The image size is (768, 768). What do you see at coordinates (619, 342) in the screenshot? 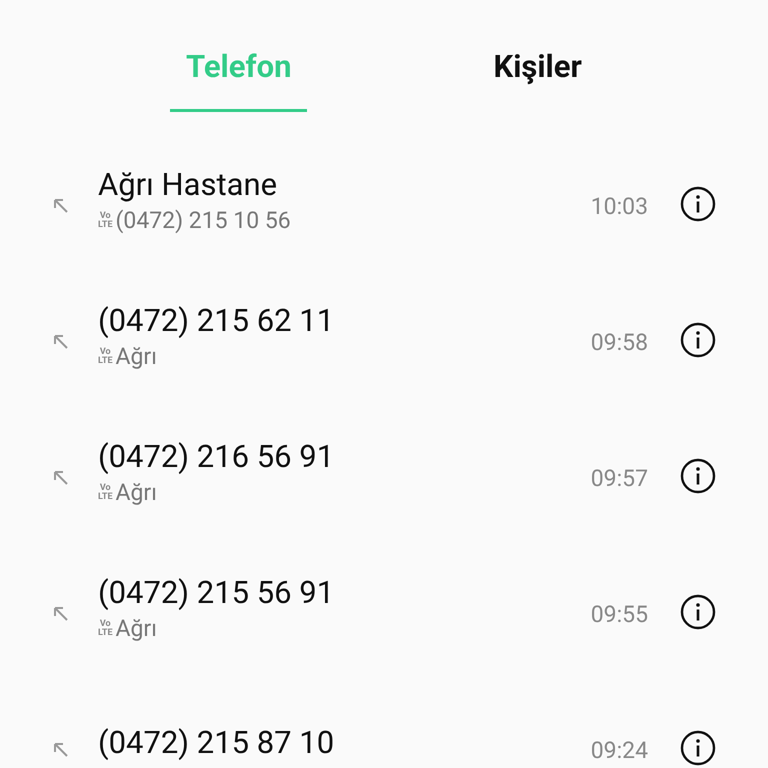
I see `call-time: 09:58` at bounding box center [619, 342].